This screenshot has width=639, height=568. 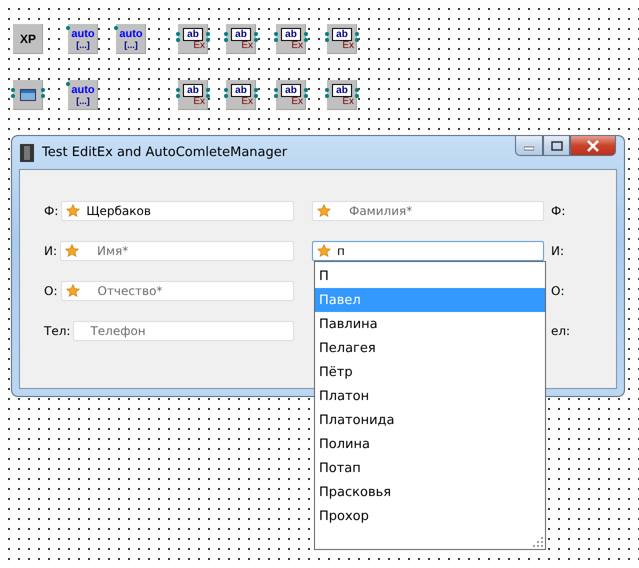 I want to click on field-label: ел:, so click(x=560, y=331).